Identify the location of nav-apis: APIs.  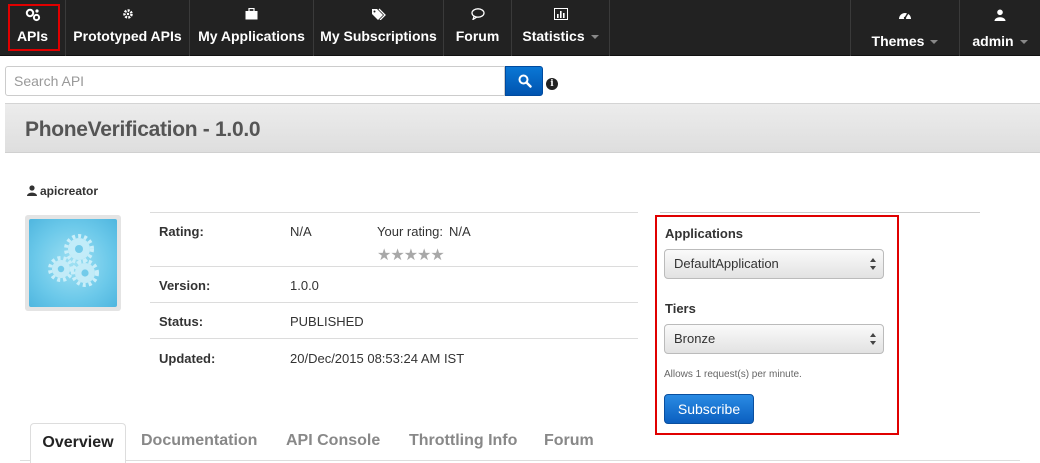
(33, 28).